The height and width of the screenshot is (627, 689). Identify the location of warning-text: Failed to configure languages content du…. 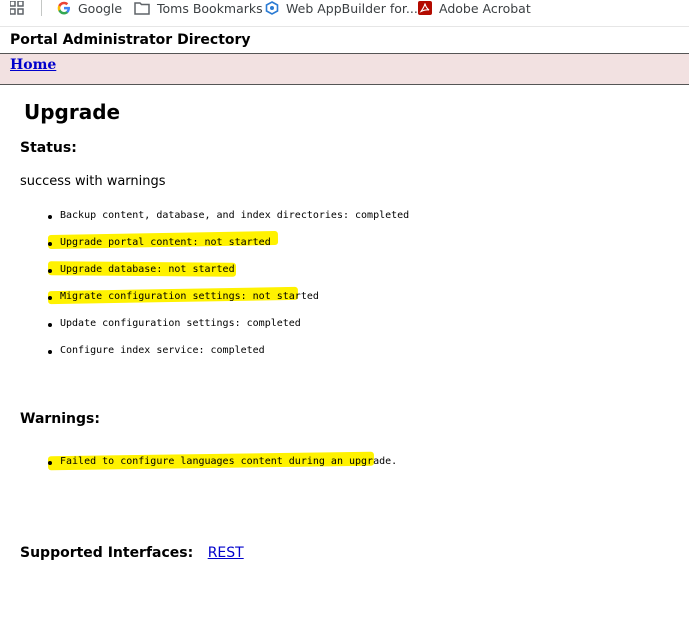
(229, 461).